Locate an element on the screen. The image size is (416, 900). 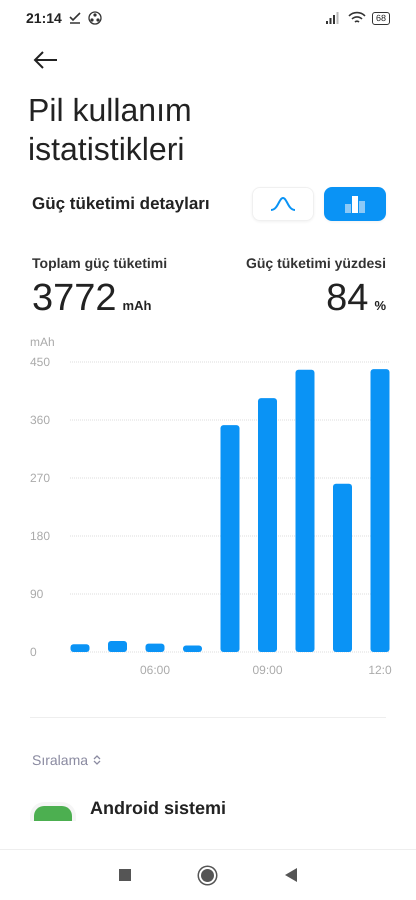
bar-view-button is located at coordinates (355, 204).